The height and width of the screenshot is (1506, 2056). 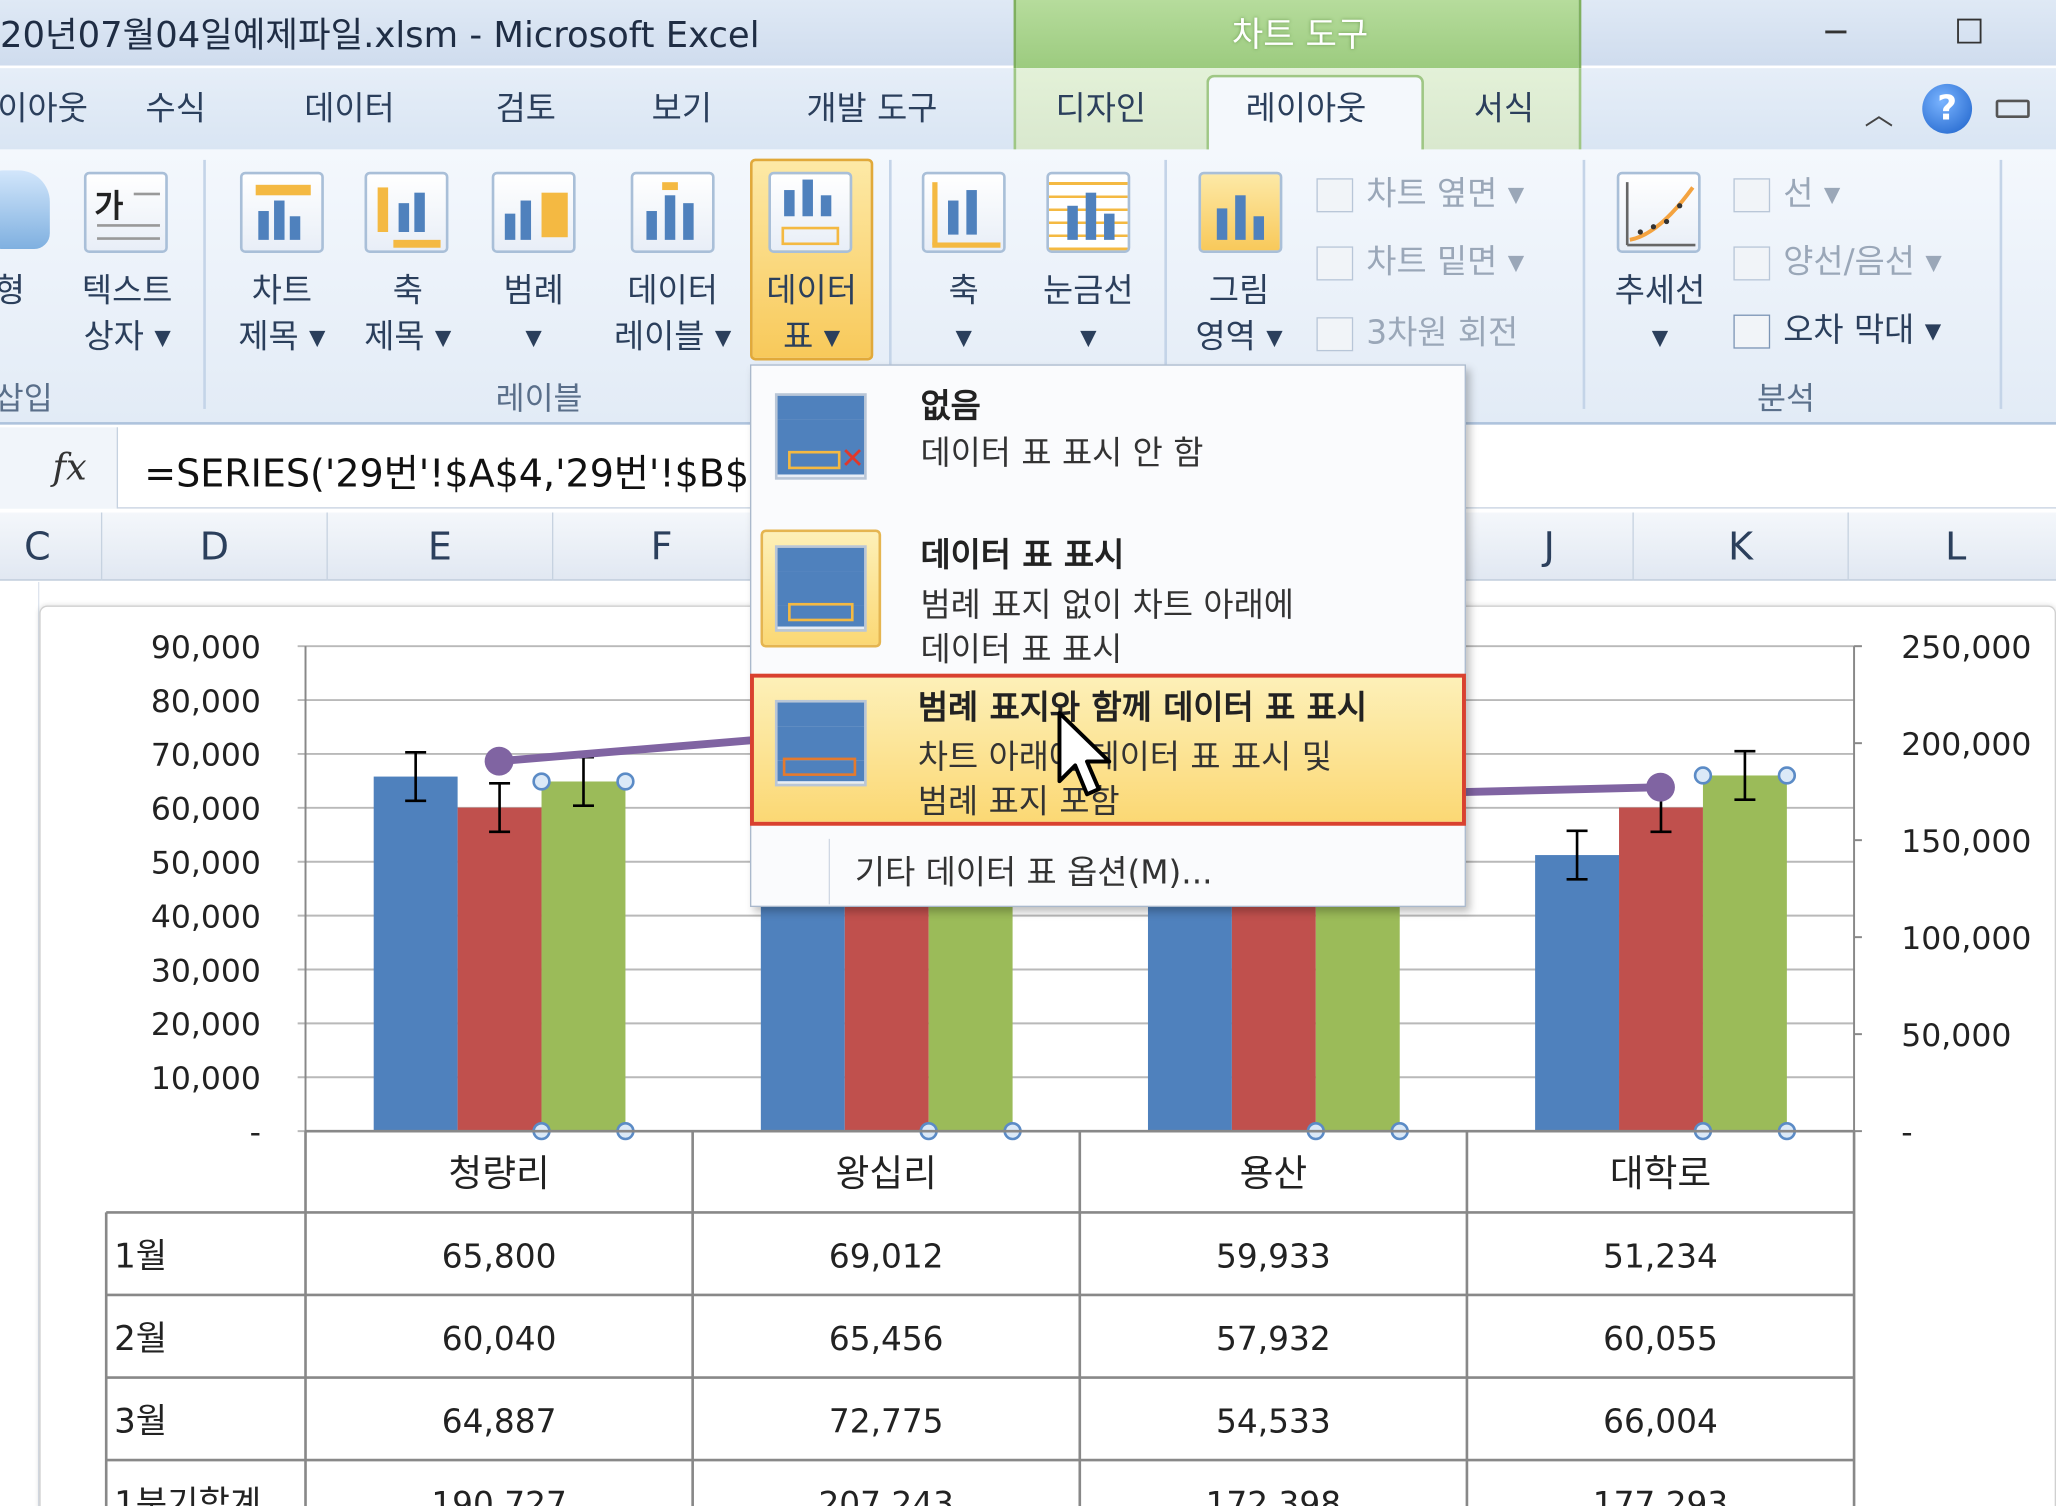 I want to click on gridlines-label-1: 눈금선, so click(x=1088, y=291).